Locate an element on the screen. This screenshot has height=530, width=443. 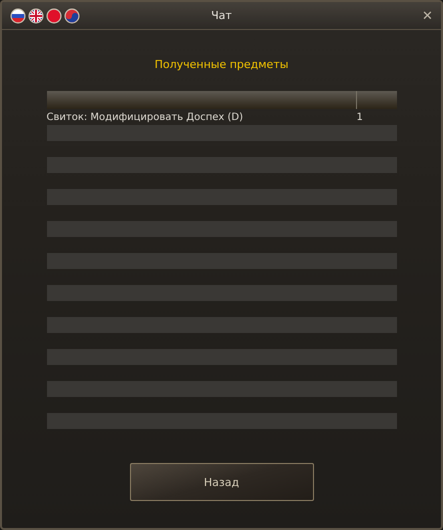
section-heading: Полученные предметы is located at coordinates (221, 64).